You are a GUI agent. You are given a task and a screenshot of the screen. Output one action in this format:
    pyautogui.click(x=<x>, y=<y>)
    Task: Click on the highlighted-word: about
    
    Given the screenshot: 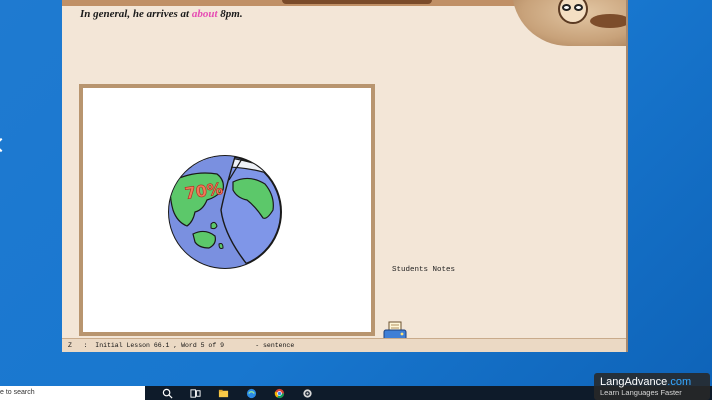 What is the action you would take?
    pyautogui.click(x=205, y=14)
    